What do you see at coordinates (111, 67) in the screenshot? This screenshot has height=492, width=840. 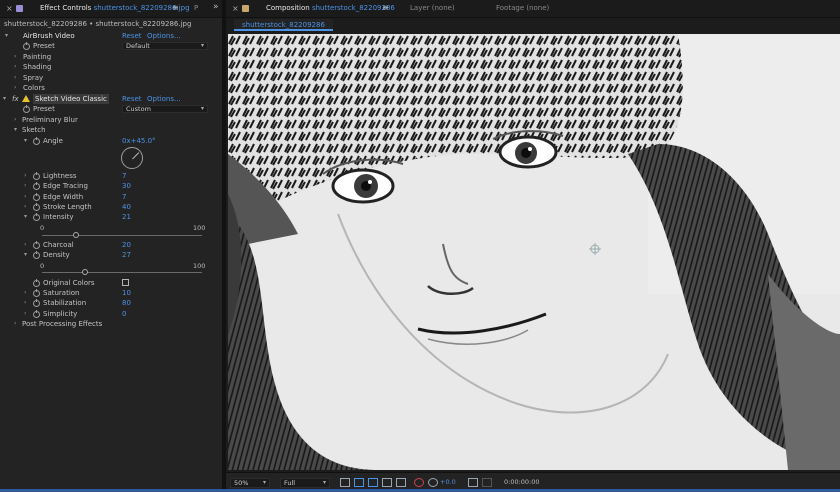 I see `airbrush-group-shading: › Shading` at bounding box center [111, 67].